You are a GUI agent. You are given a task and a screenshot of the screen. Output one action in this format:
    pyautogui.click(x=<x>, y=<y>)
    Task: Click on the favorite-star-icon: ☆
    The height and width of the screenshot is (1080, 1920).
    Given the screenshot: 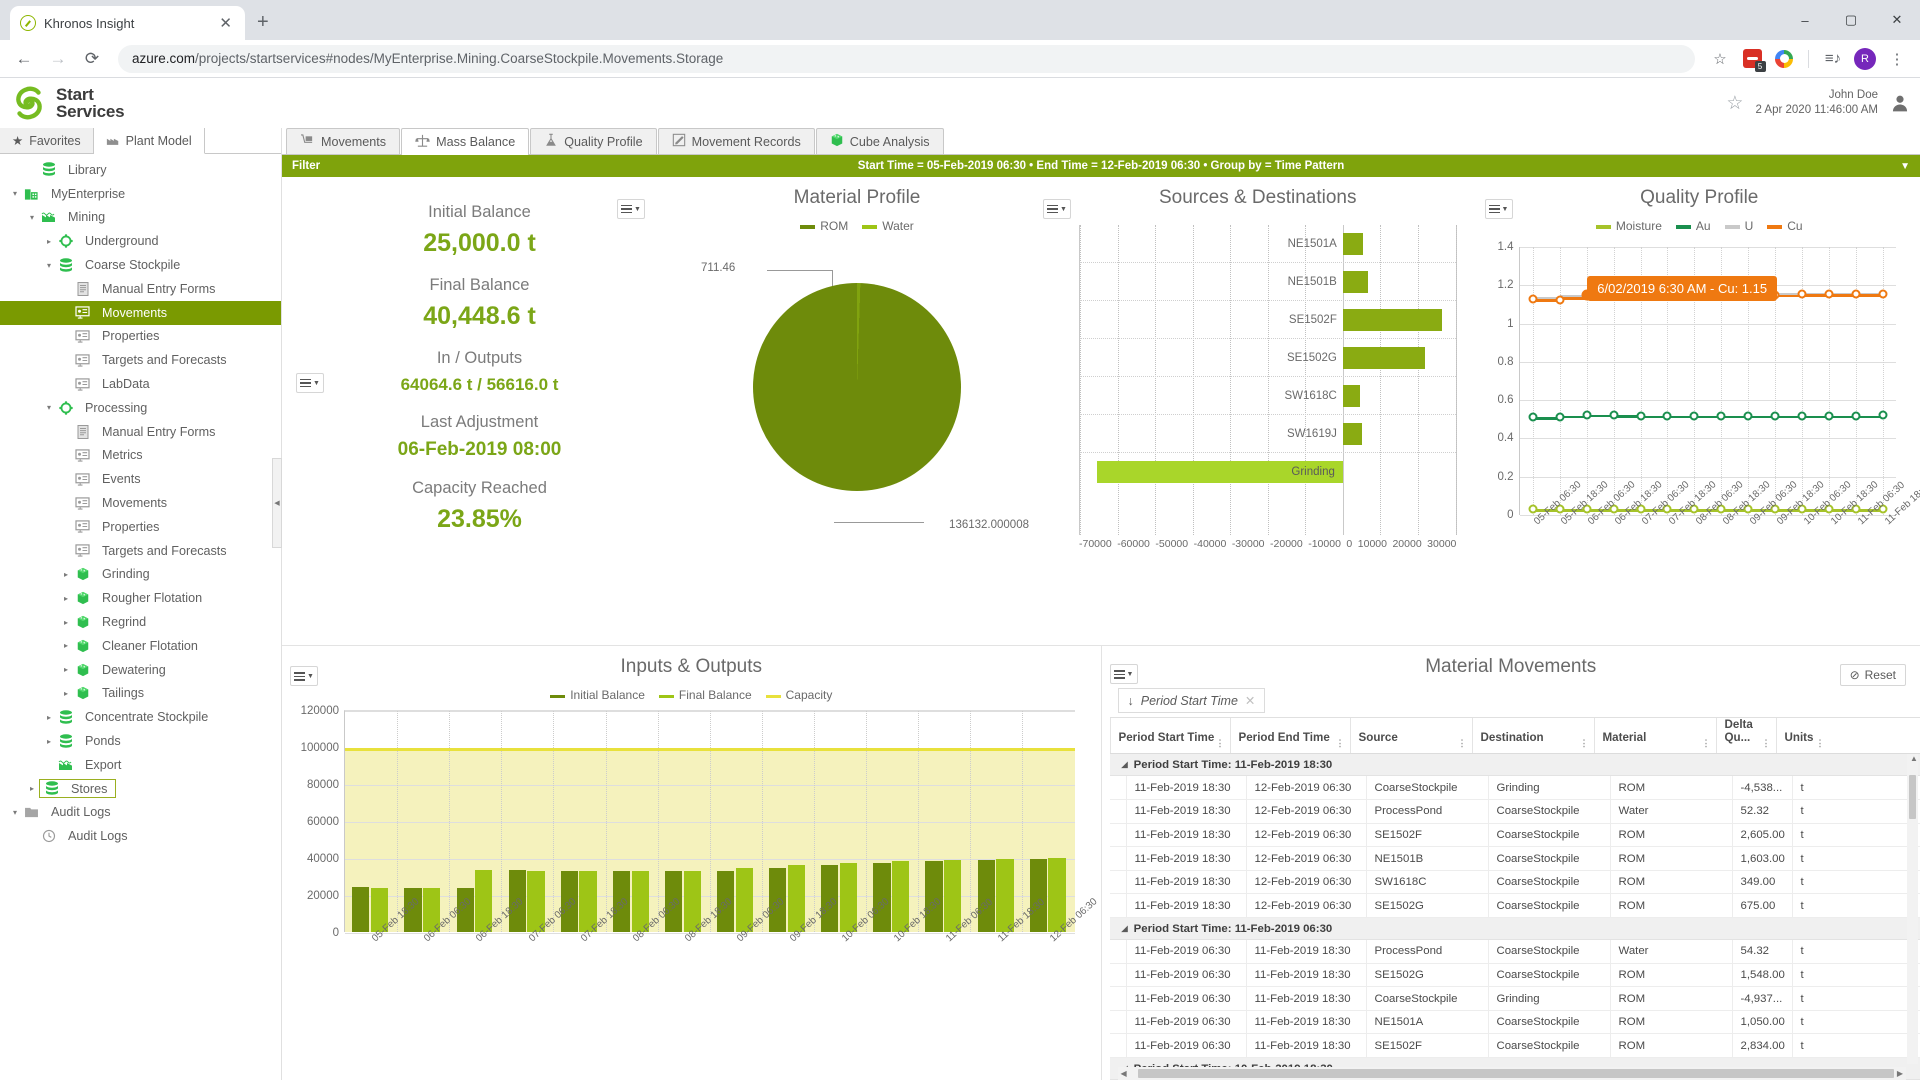 What is the action you would take?
    pyautogui.click(x=1734, y=103)
    